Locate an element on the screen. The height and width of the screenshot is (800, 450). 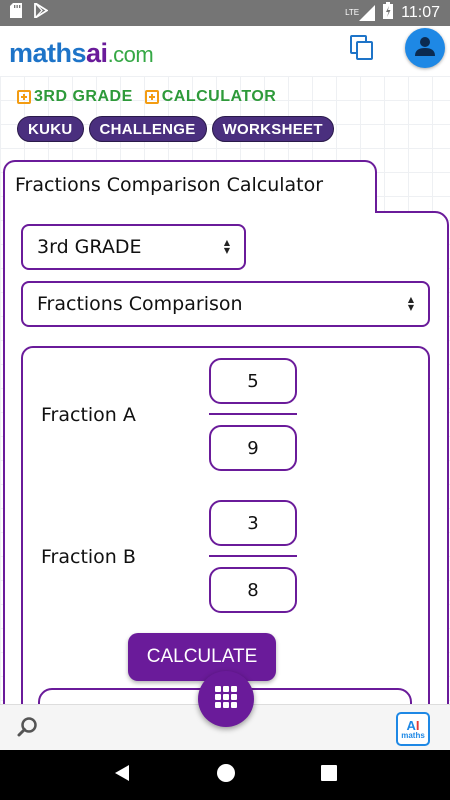
calculator-title-tab: Fractions Comparison Calculator is located at coordinates (190, 186).